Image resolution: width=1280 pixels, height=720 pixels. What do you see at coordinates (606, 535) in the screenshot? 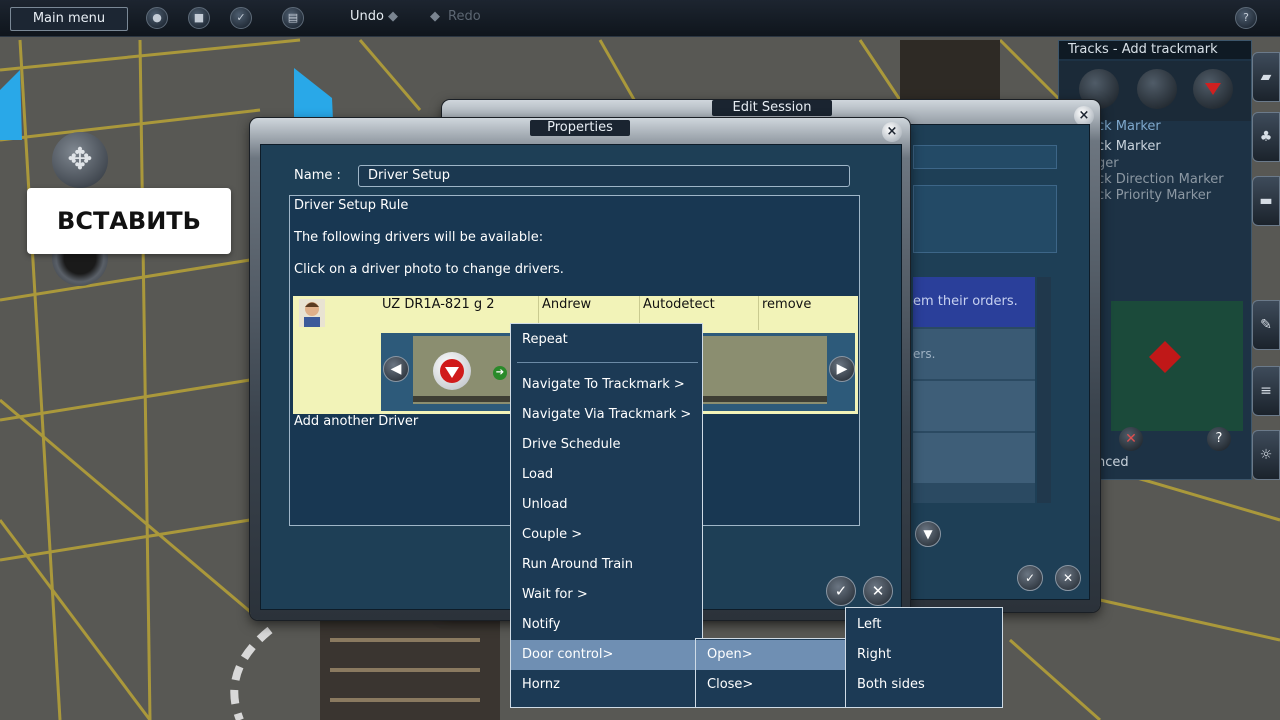
I see `menu-item-couple: Couple >` at bounding box center [606, 535].